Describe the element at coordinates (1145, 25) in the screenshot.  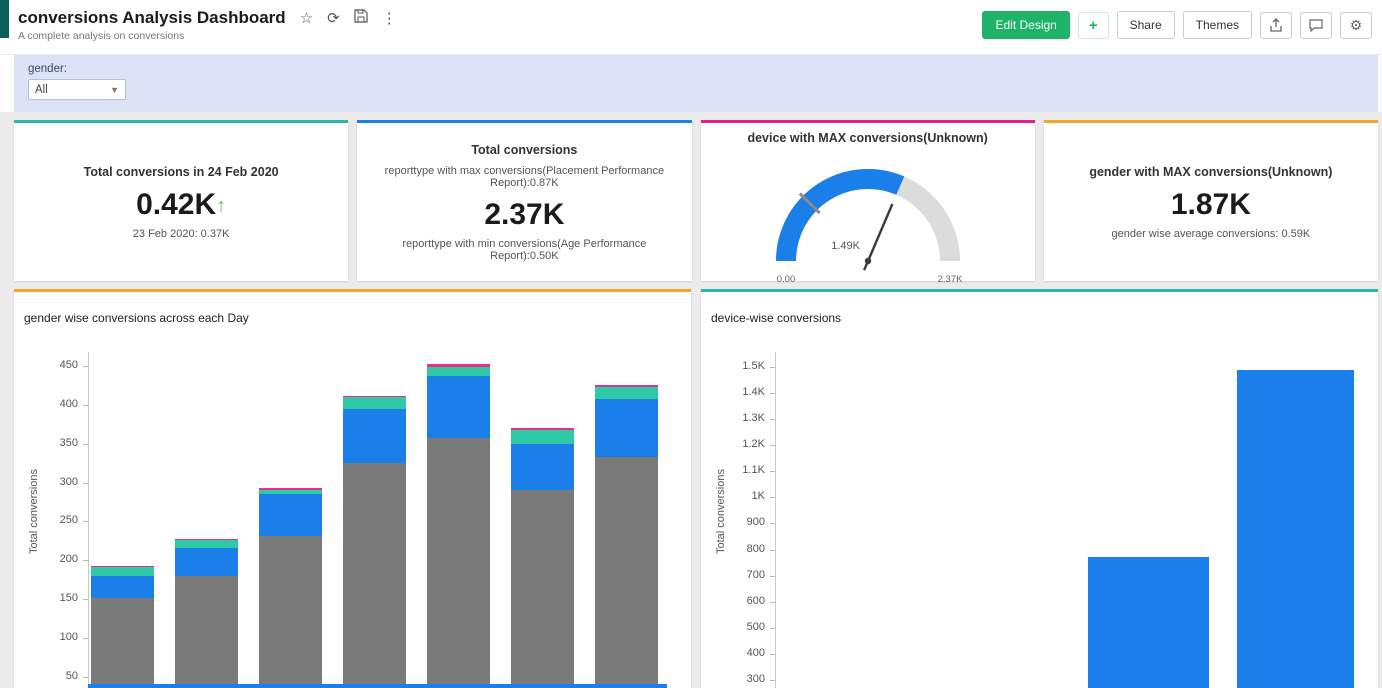
I see `share-button: Share` at that location.